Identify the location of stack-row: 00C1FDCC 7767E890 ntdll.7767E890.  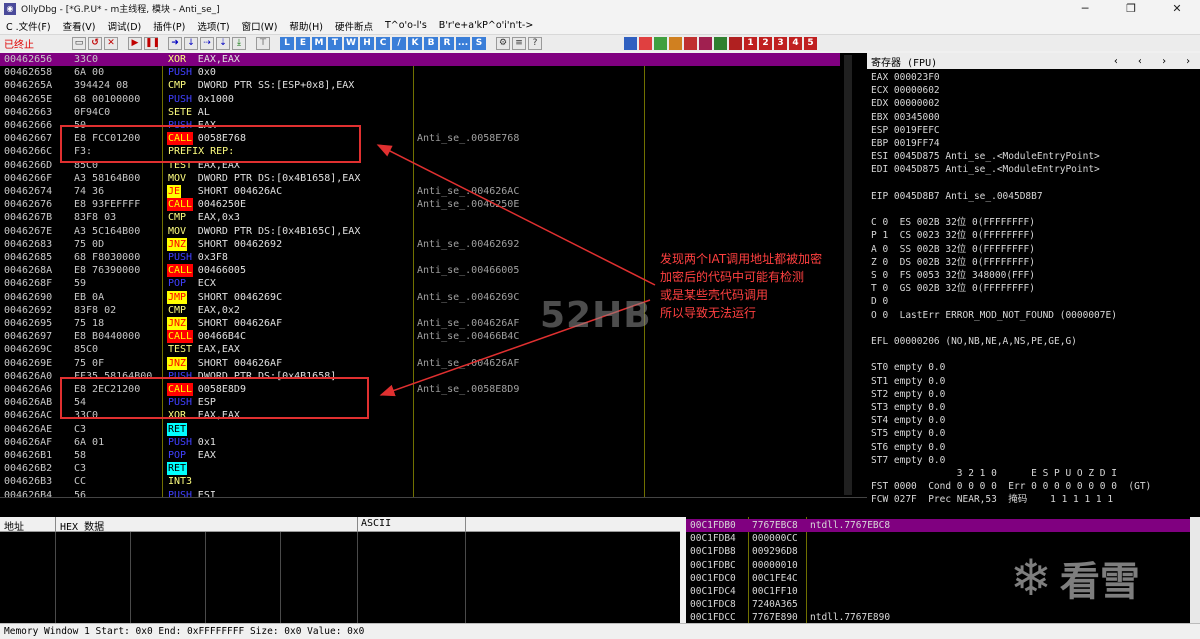
(943, 617).